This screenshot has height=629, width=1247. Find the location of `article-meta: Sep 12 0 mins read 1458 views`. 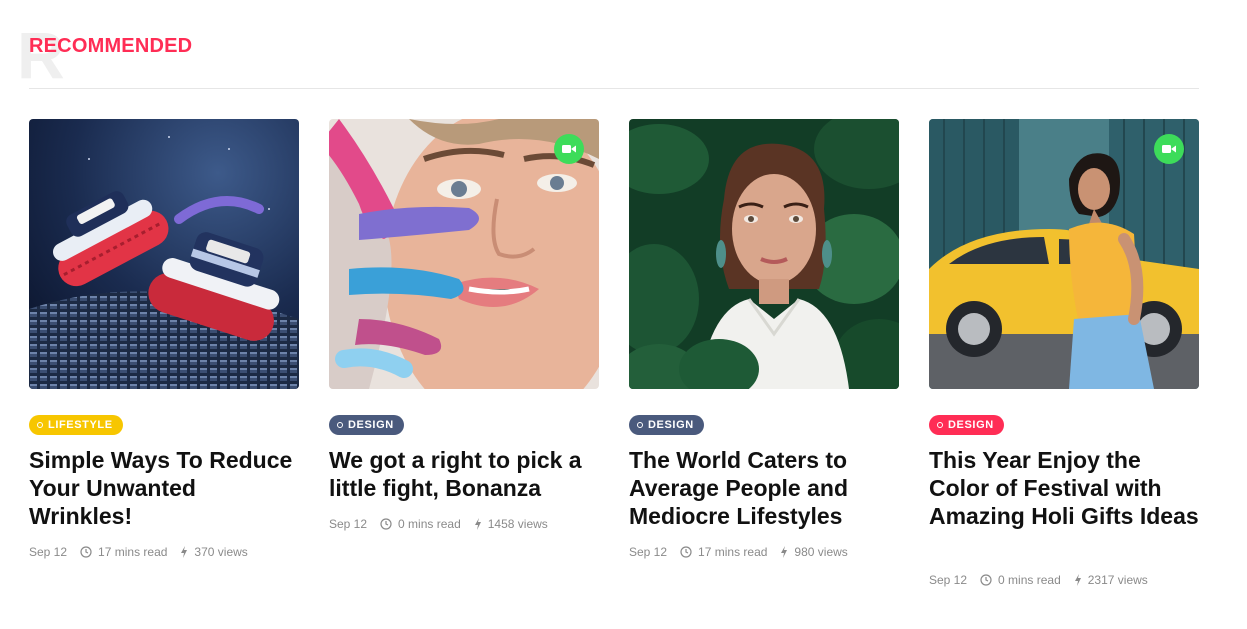

article-meta: Sep 12 0 mins read 1458 views is located at coordinates (438, 524).